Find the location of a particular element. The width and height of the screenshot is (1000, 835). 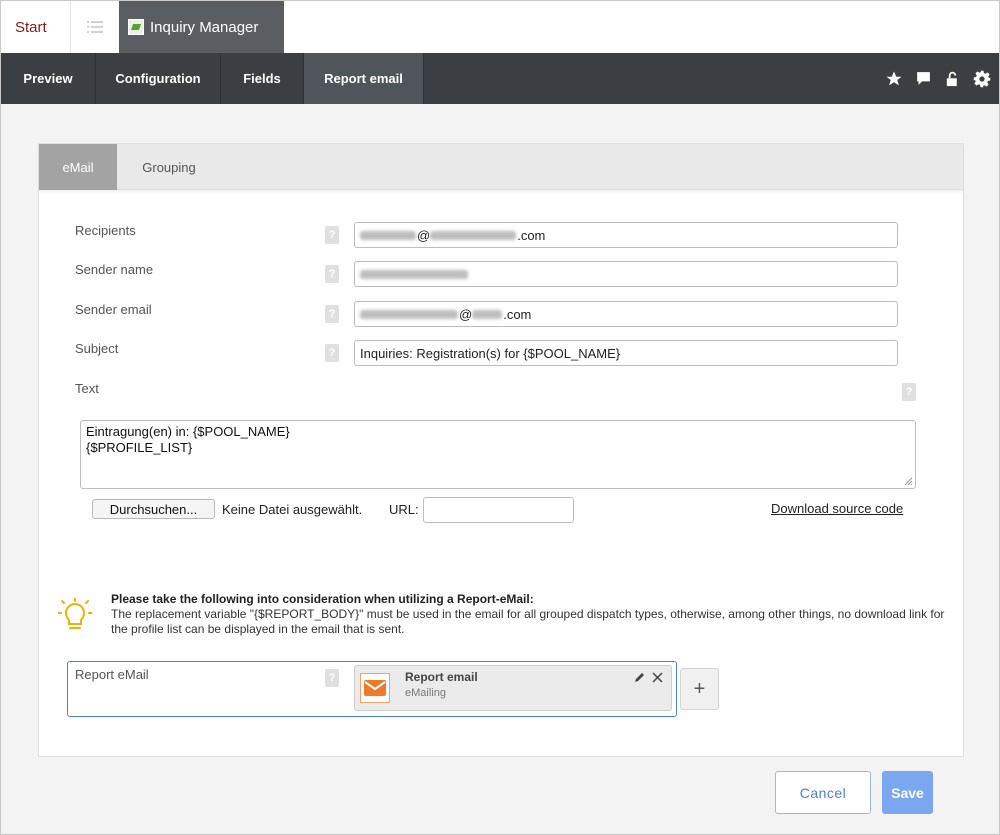

card-tabs: eMail Grouping is located at coordinates (501, 167).